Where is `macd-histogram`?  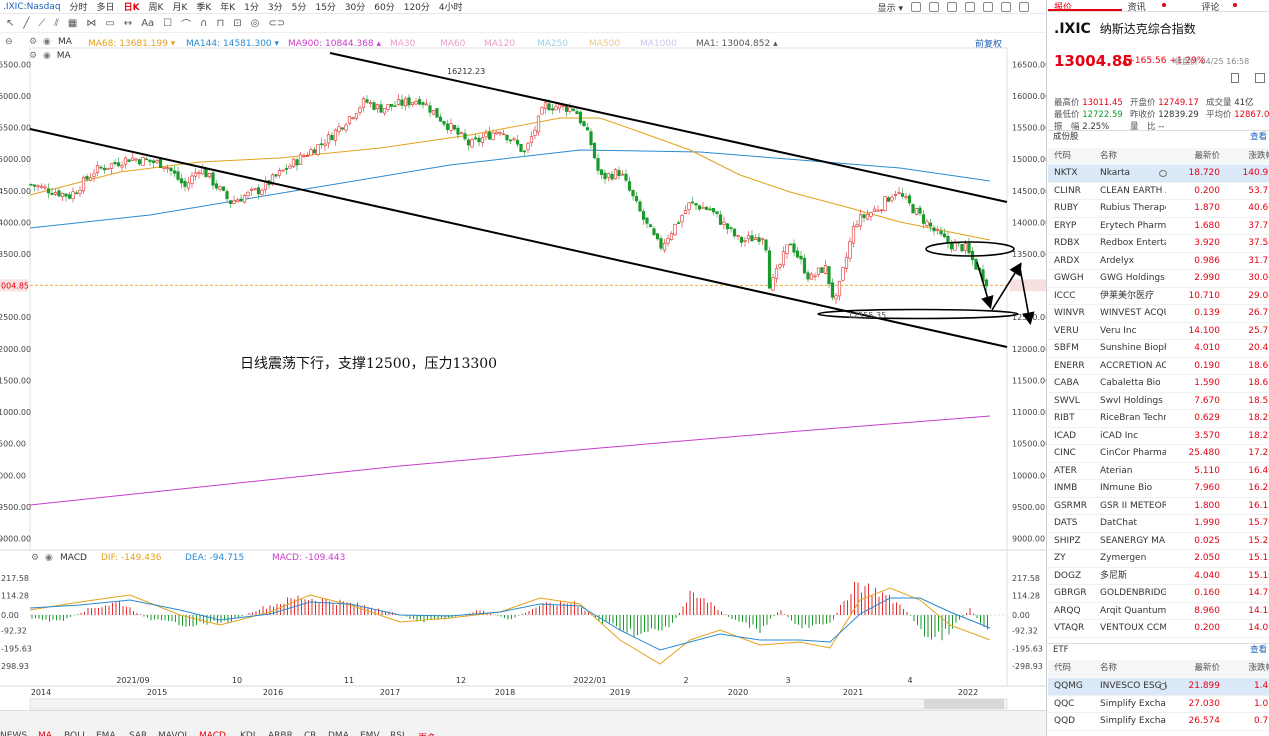
macd-histogram is located at coordinates (509, 611).